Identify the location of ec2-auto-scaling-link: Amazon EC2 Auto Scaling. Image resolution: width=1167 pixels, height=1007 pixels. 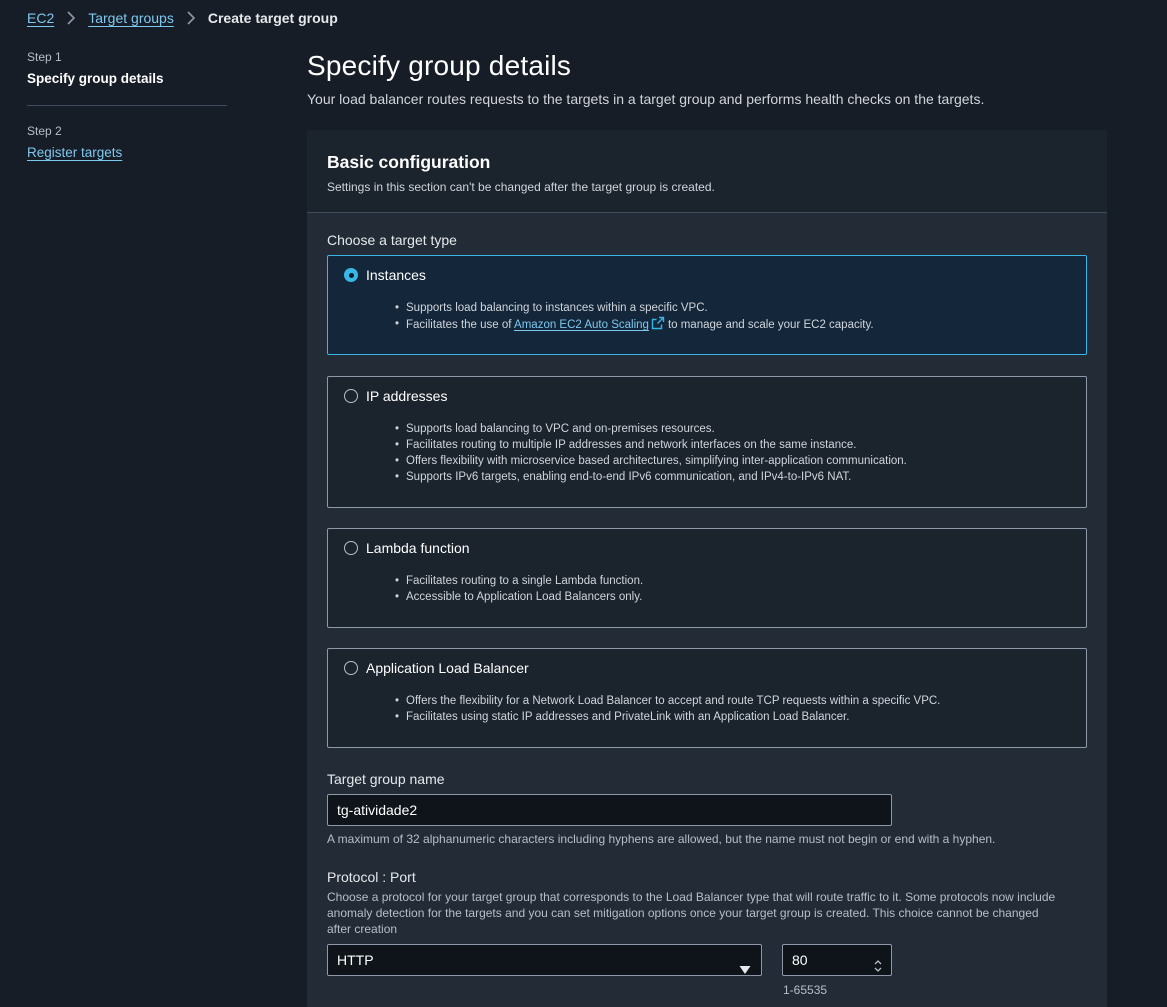
(581, 325).